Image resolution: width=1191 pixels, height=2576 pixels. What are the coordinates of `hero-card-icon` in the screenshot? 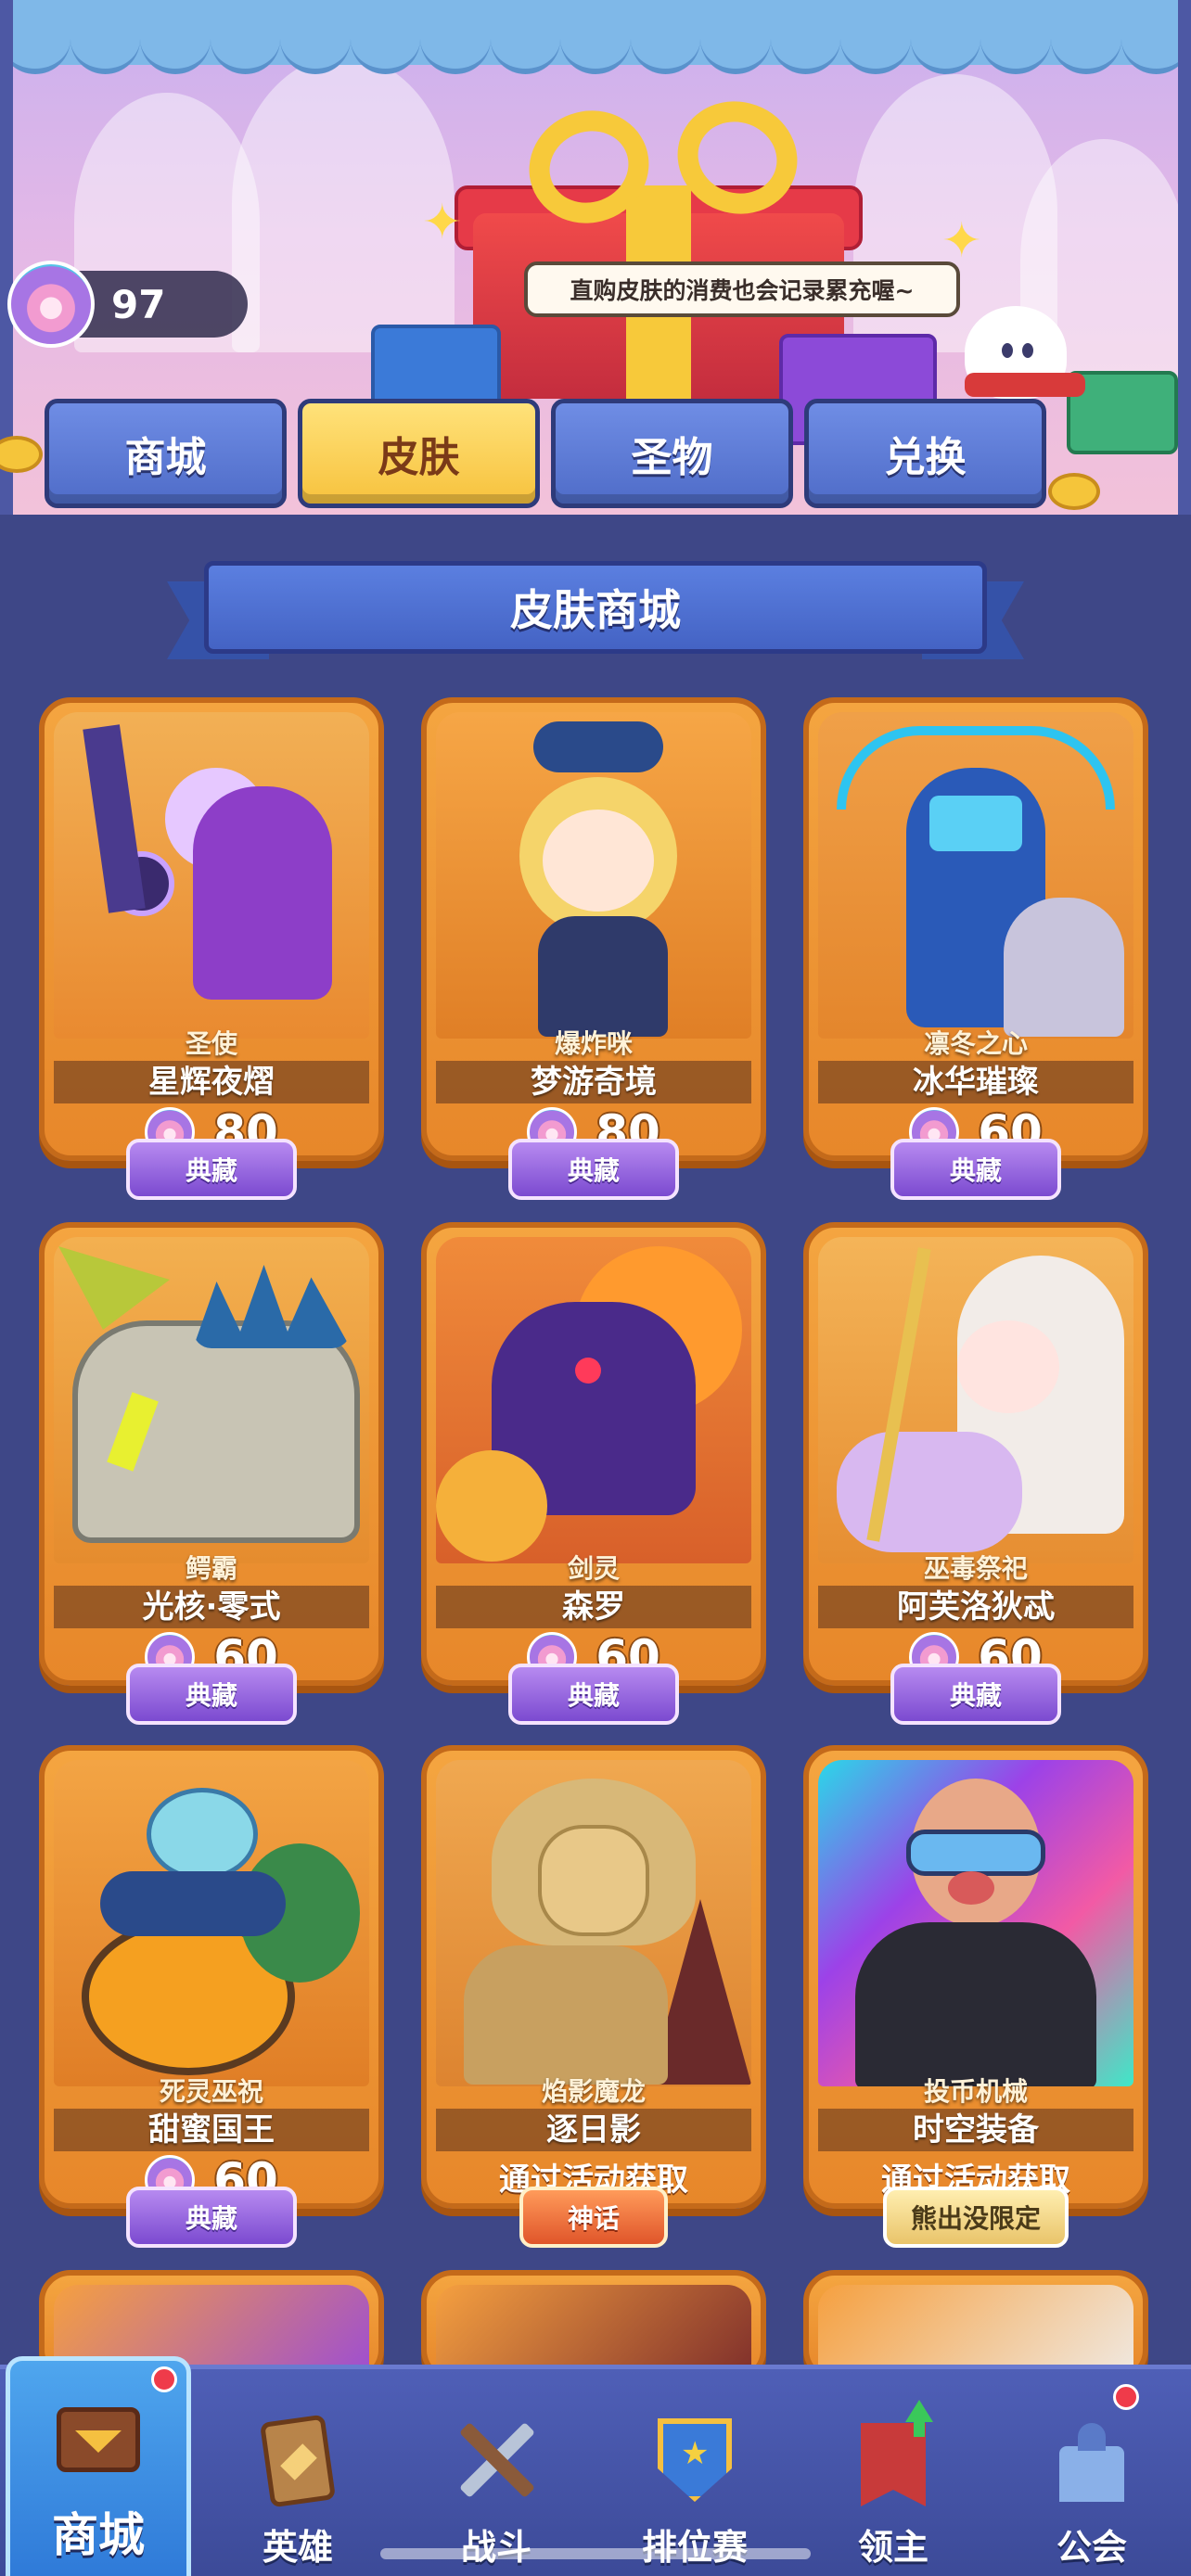 It's located at (298, 2460).